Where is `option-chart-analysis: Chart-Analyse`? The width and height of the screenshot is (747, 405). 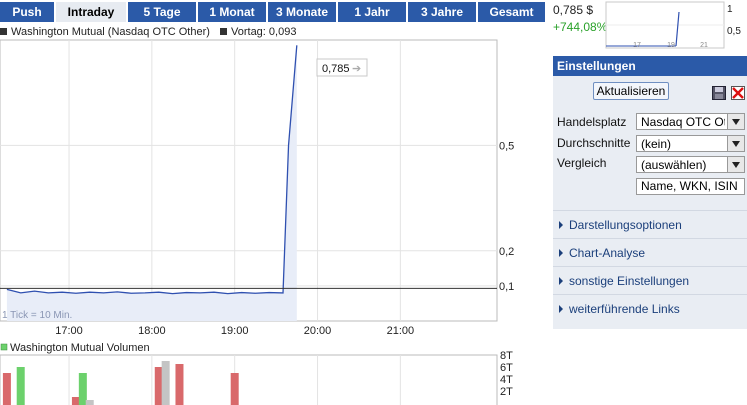
option-chart-analysis: Chart-Analyse is located at coordinates (650, 252).